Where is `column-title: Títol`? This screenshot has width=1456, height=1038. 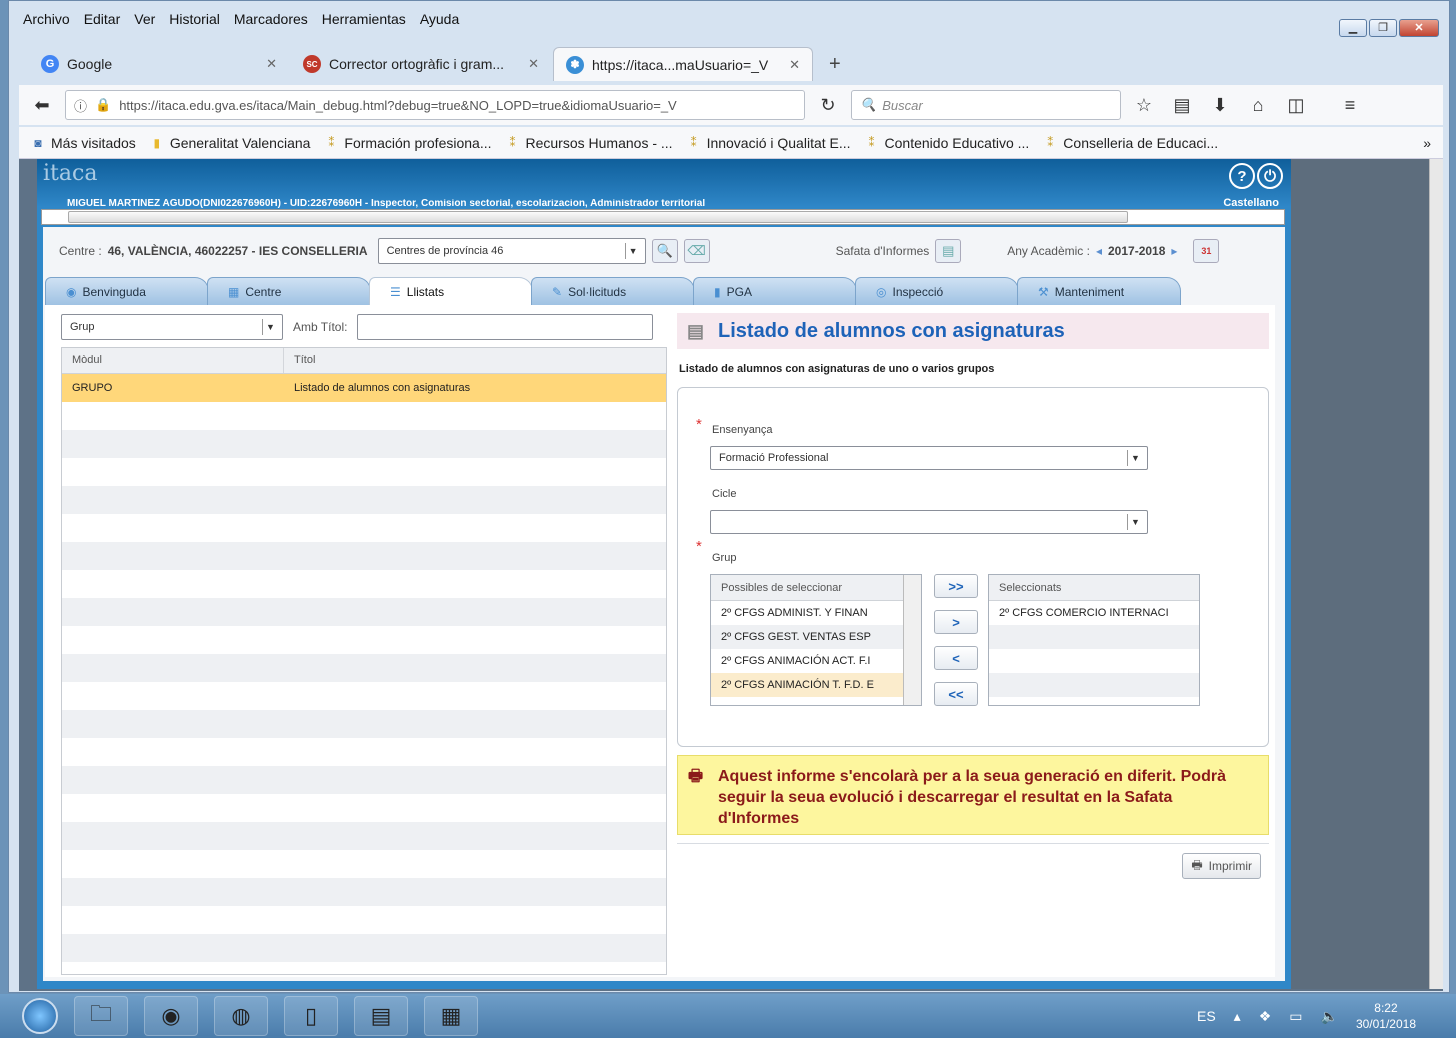 column-title: Títol is located at coordinates (475, 360).